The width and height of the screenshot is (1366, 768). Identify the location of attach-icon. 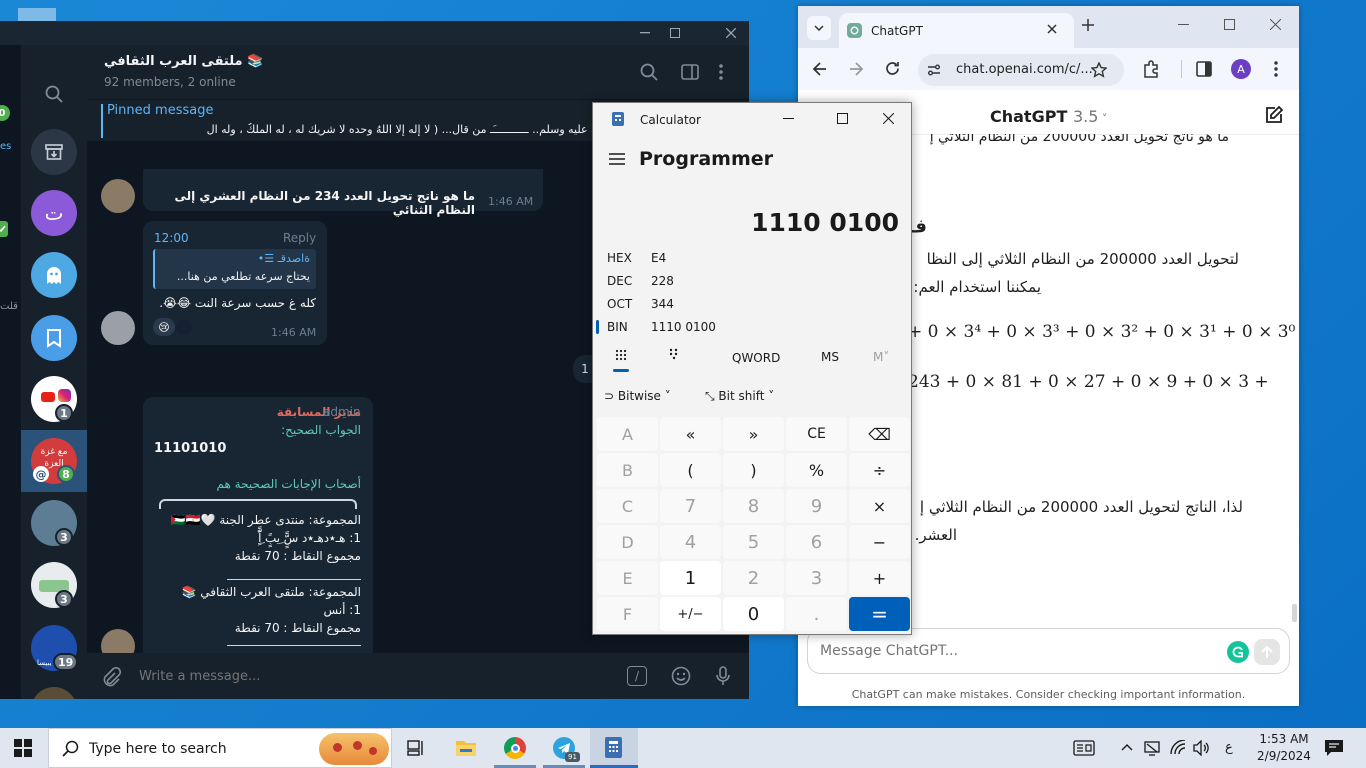
(111, 677).